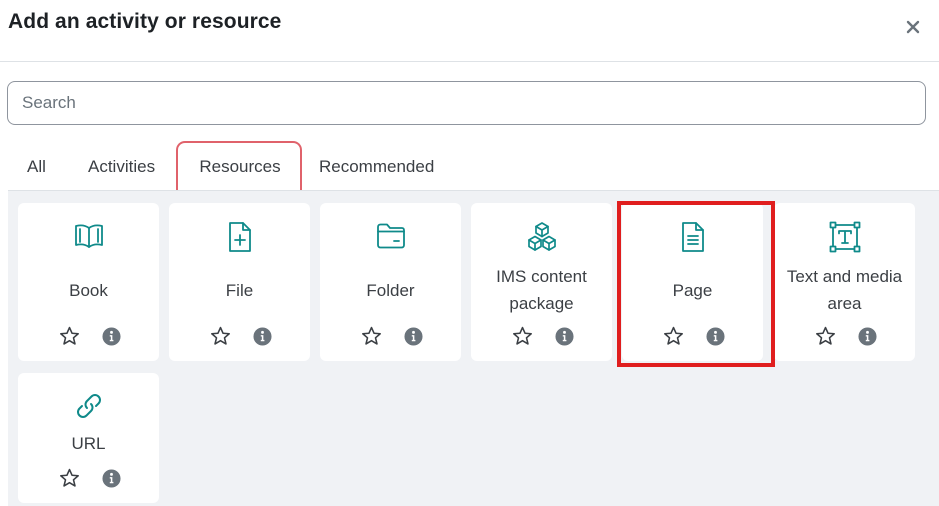 The height and width of the screenshot is (506, 939). I want to click on book-icon, so click(88, 238).